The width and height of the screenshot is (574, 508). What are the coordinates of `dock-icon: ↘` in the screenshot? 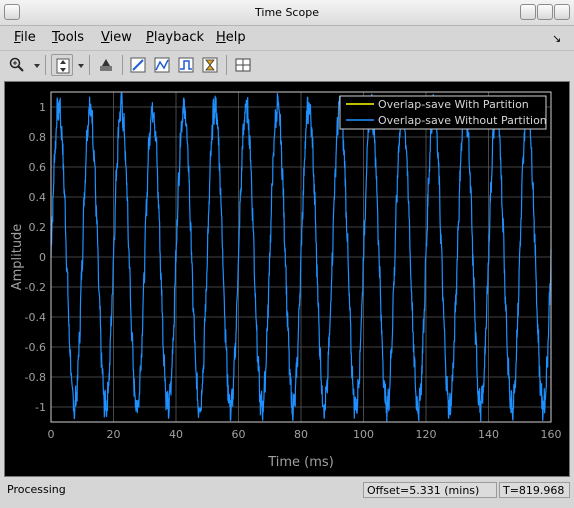 It's located at (556, 38).